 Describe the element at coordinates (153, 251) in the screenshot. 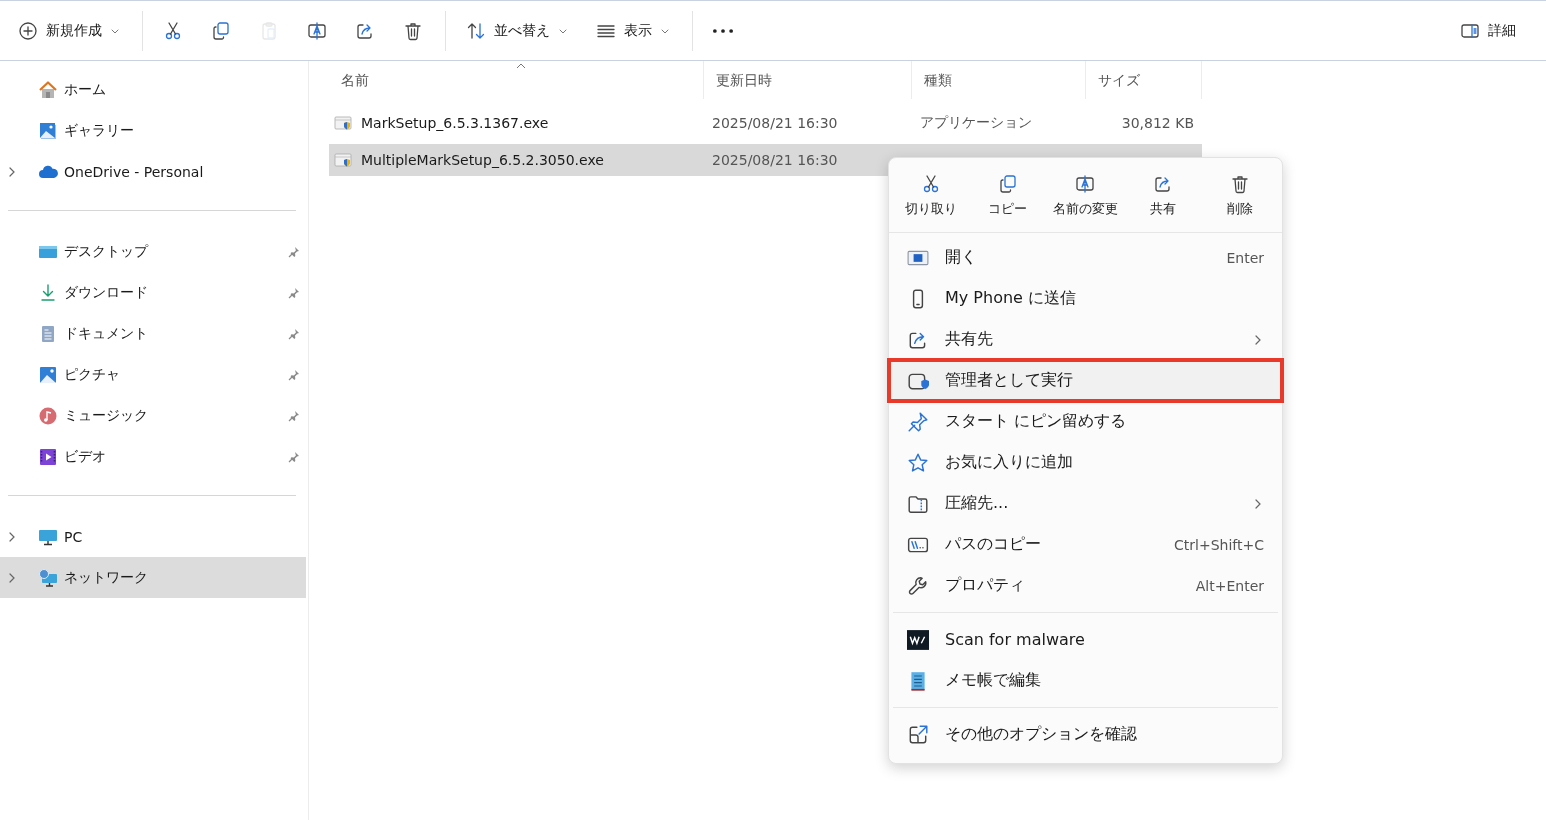

I see `sidebar-item: デスクトップ` at that location.